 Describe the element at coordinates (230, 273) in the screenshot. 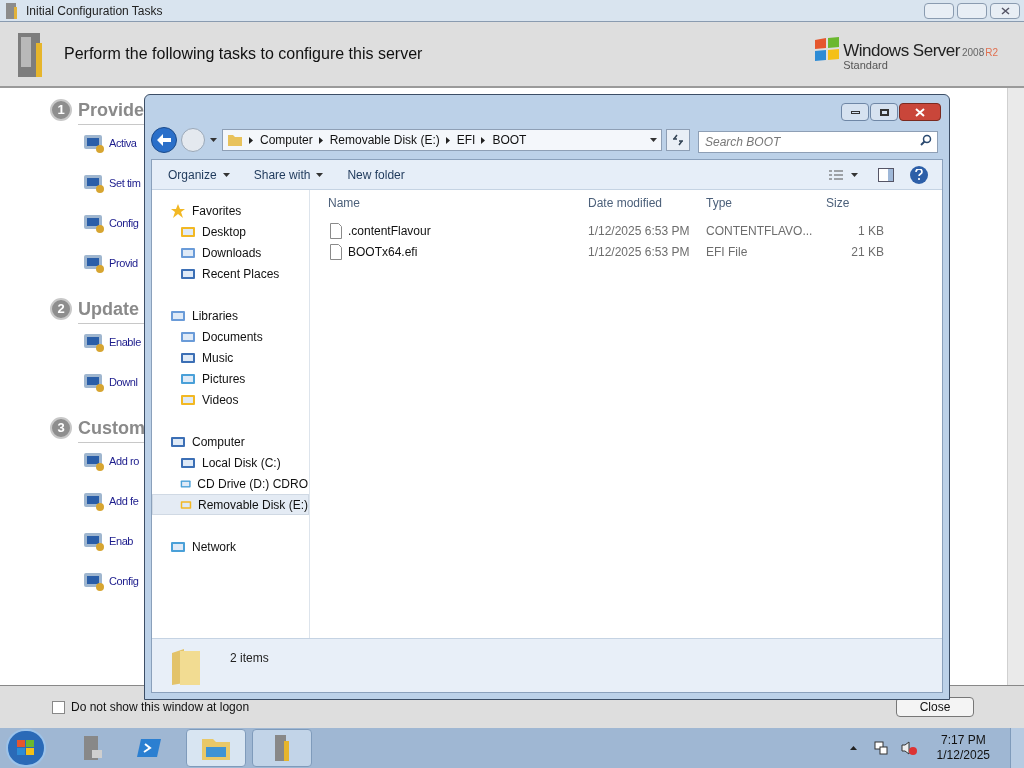

I see `nav-item: Recent Places` at that location.